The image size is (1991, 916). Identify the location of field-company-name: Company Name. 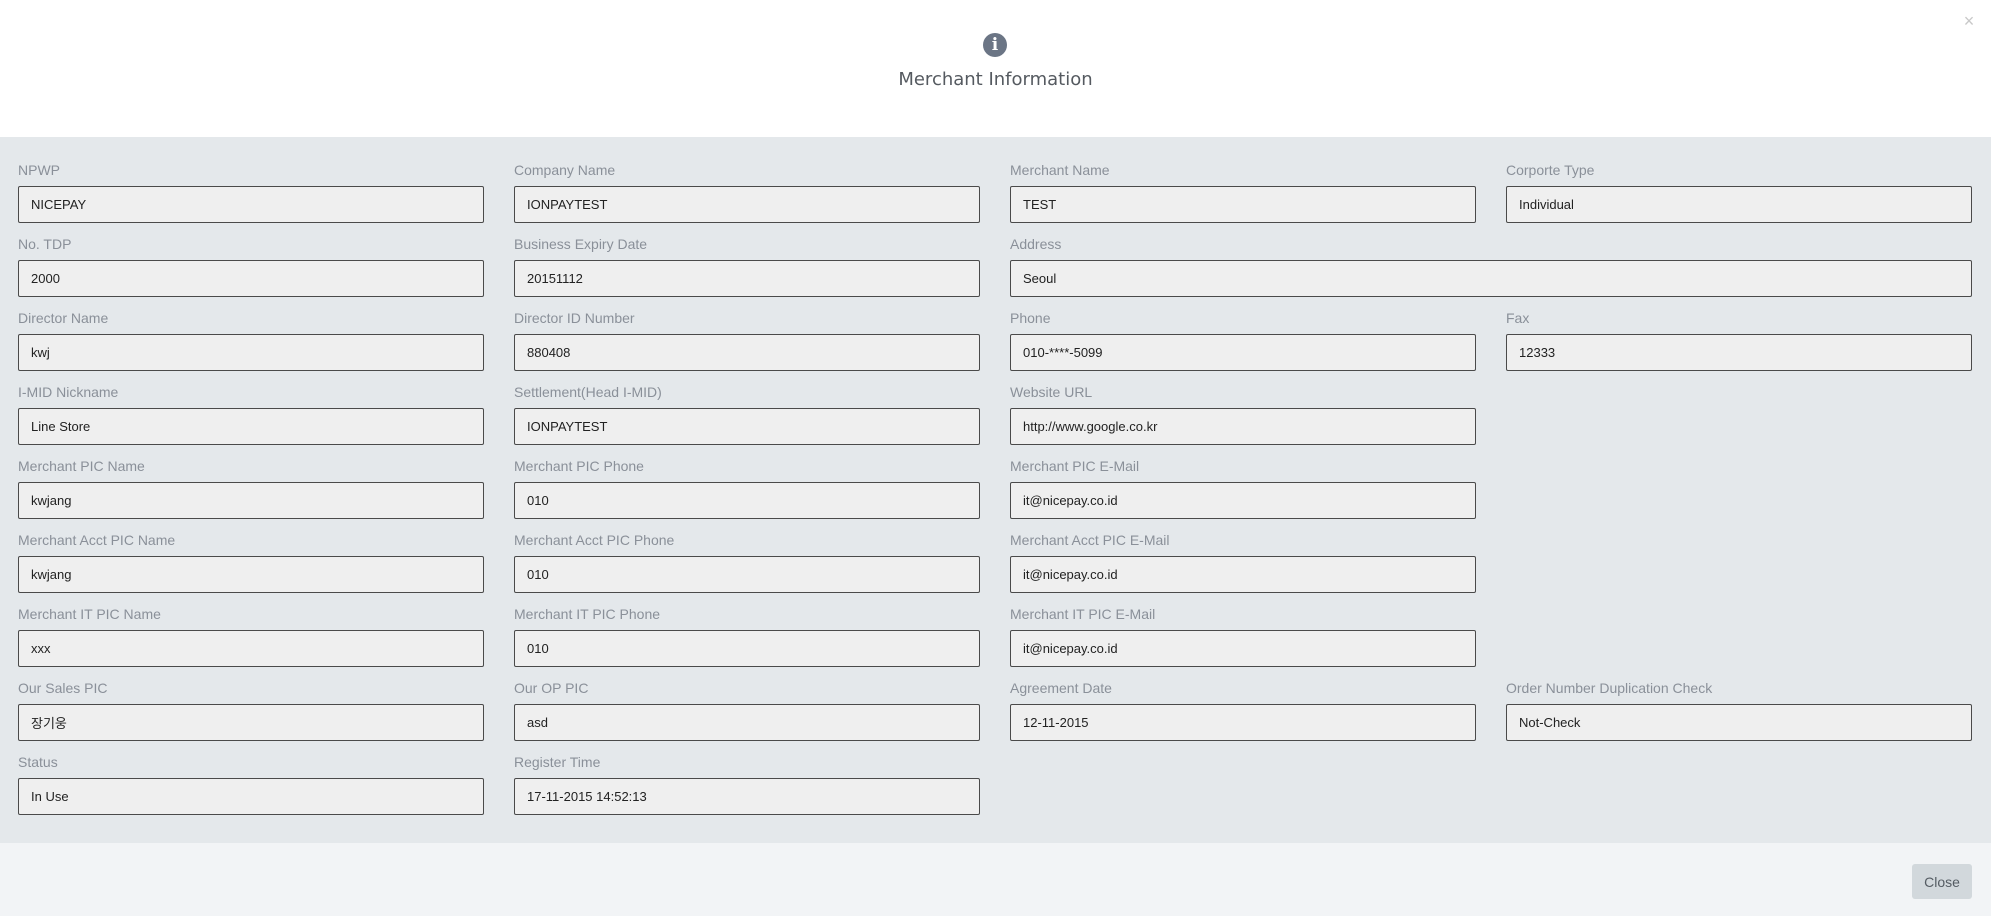
(747, 192).